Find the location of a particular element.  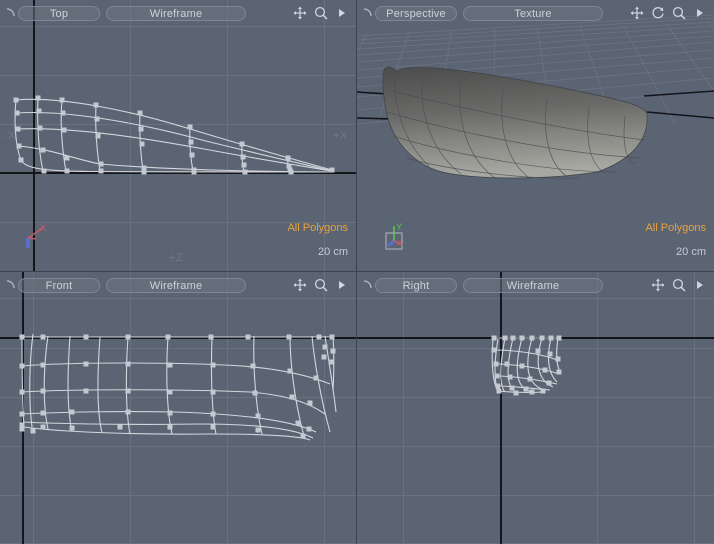

view-mode-button-front: Front is located at coordinates (59, 285).